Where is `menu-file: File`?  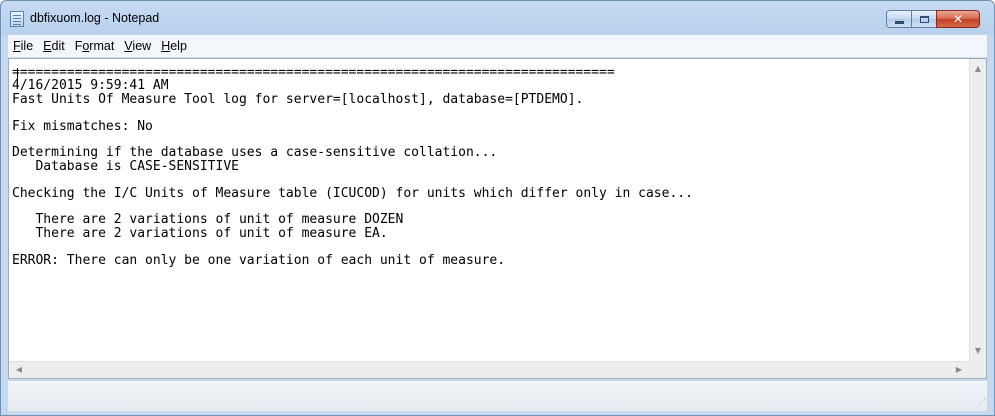 menu-file: File is located at coordinates (23, 46).